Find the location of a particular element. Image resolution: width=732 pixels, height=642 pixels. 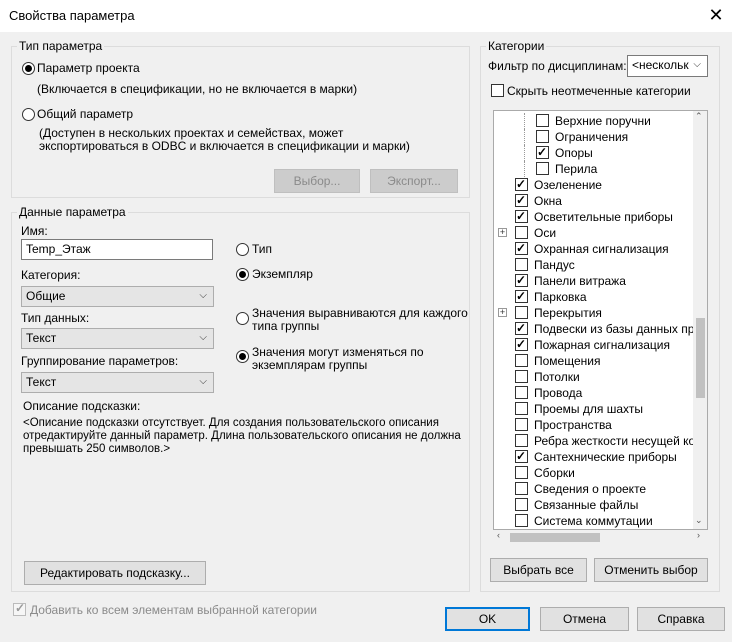

category-select: Общие ⌵ is located at coordinates (117, 296).